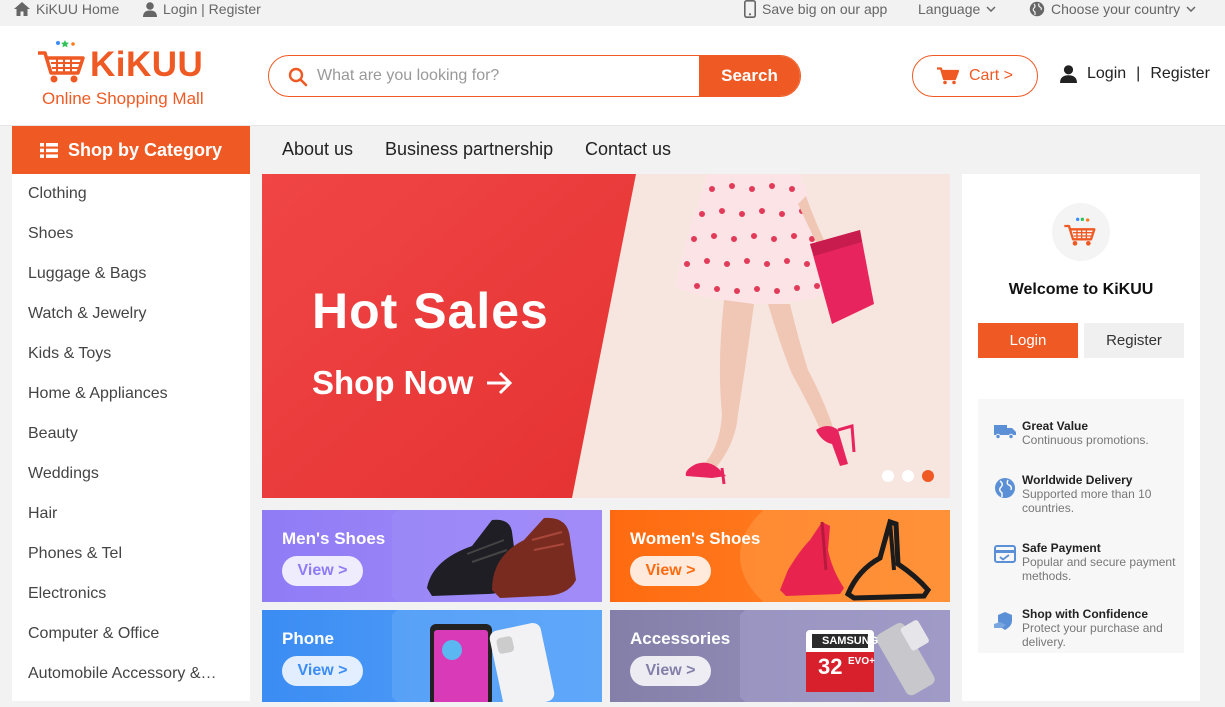 This screenshot has width=1225, height=707. What do you see at coordinates (1135, 74) in the screenshot?
I see `header-account: Login | Register` at bounding box center [1135, 74].